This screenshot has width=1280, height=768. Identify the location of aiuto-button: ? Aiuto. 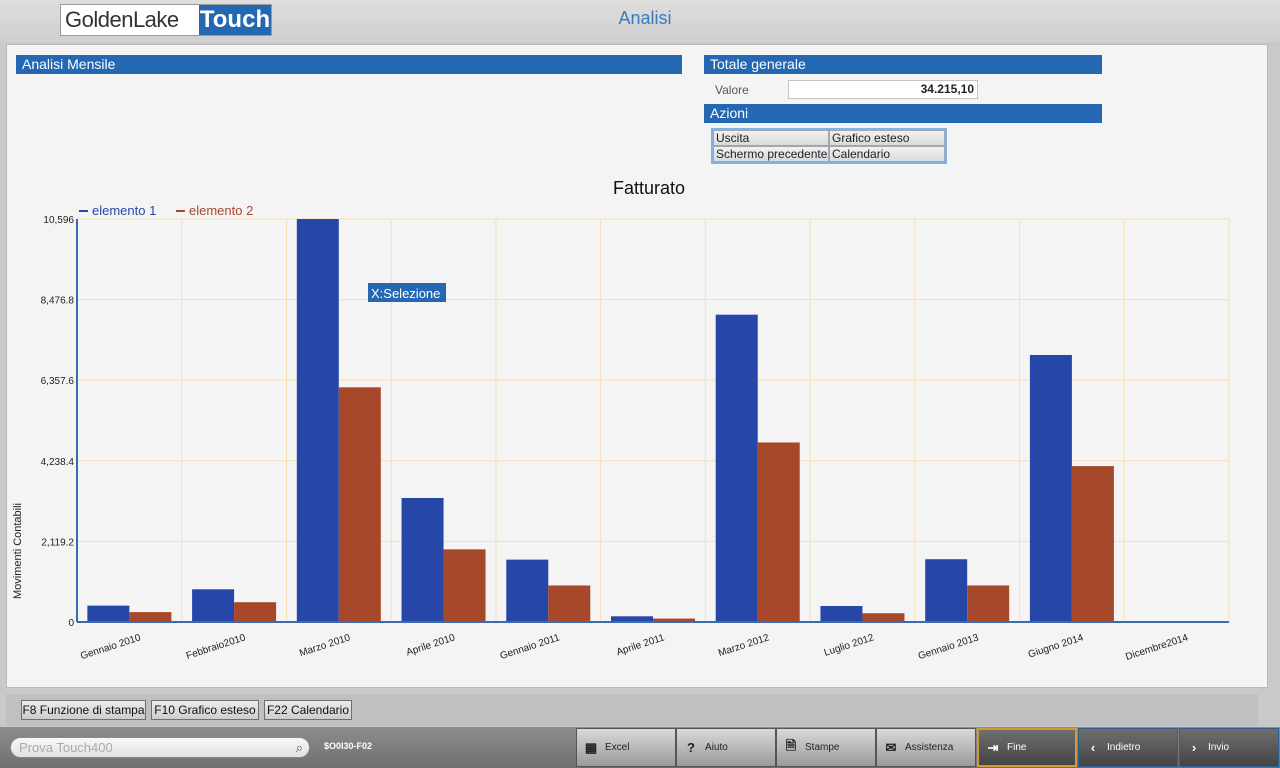
(726, 747).